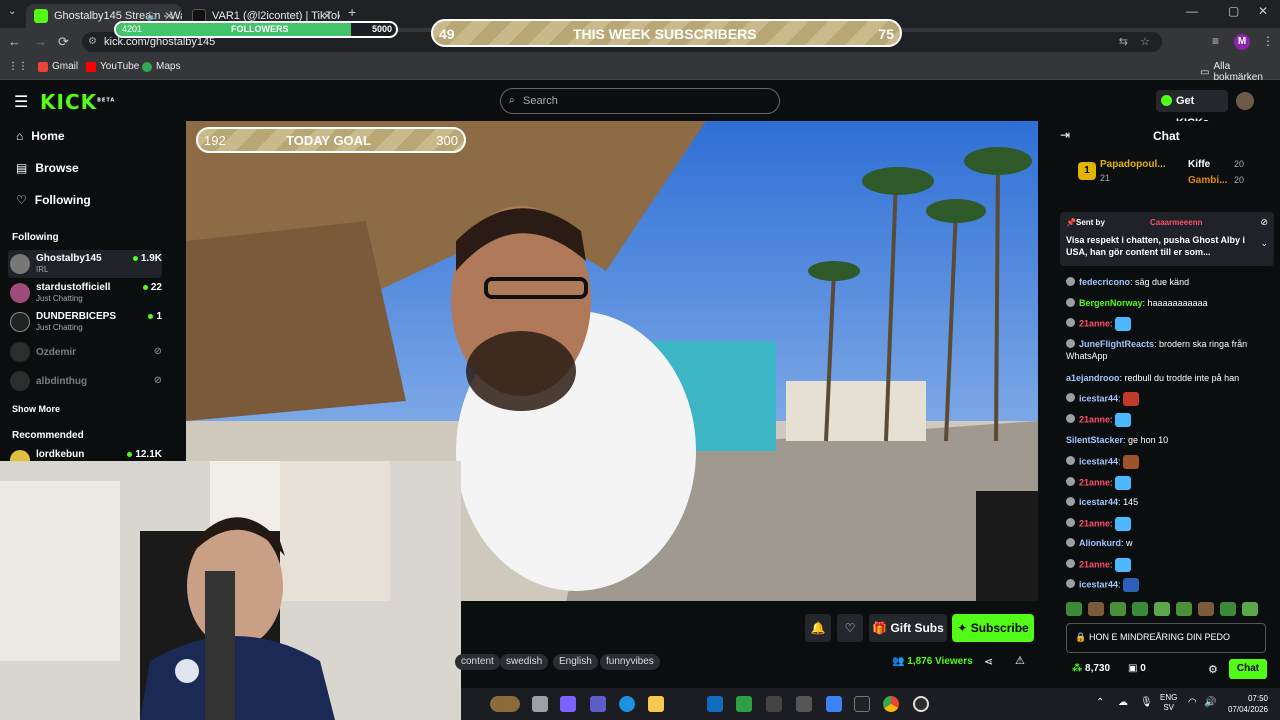 The width and height of the screenshot is (1280, 720). What do you see at coordinates (1264, 243) in the screenshot?
I see `expand-icon: ⌄` at bounding box center [1264, 243].